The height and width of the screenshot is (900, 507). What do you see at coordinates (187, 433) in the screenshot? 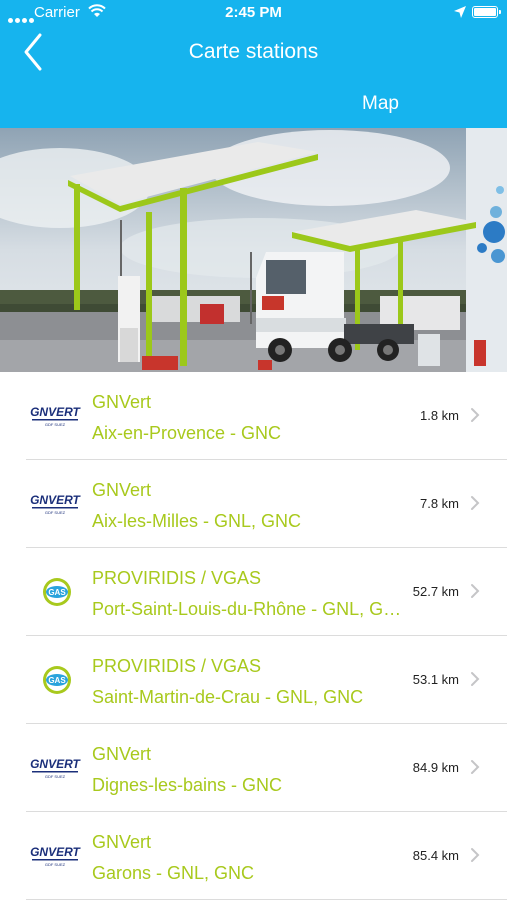
I see `station-address: Aix-en-Provence - GNC` at bounding box center [187, 433].